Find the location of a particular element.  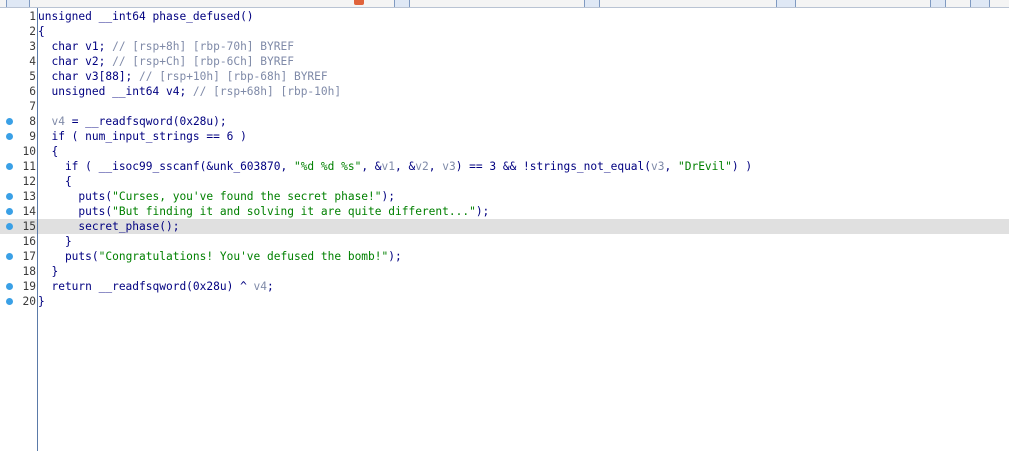

code-token: return __readfsqword(0x28u) ^ is located at coordinates (146, 286).